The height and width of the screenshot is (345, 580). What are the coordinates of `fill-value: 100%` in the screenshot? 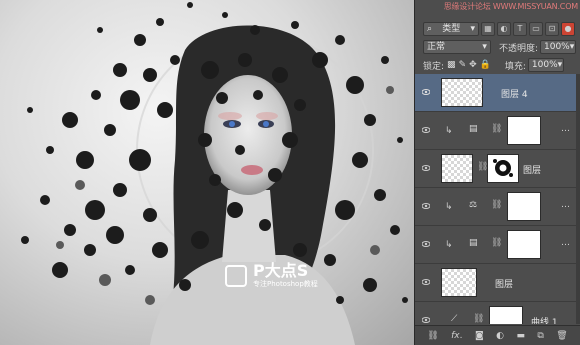 It's located at (544, 65).